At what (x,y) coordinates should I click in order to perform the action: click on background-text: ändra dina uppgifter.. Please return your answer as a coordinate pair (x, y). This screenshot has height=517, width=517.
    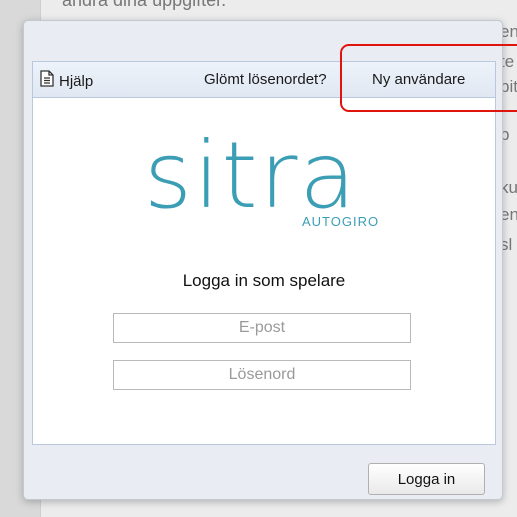
    Looking at the image, I should click on (144, 5).